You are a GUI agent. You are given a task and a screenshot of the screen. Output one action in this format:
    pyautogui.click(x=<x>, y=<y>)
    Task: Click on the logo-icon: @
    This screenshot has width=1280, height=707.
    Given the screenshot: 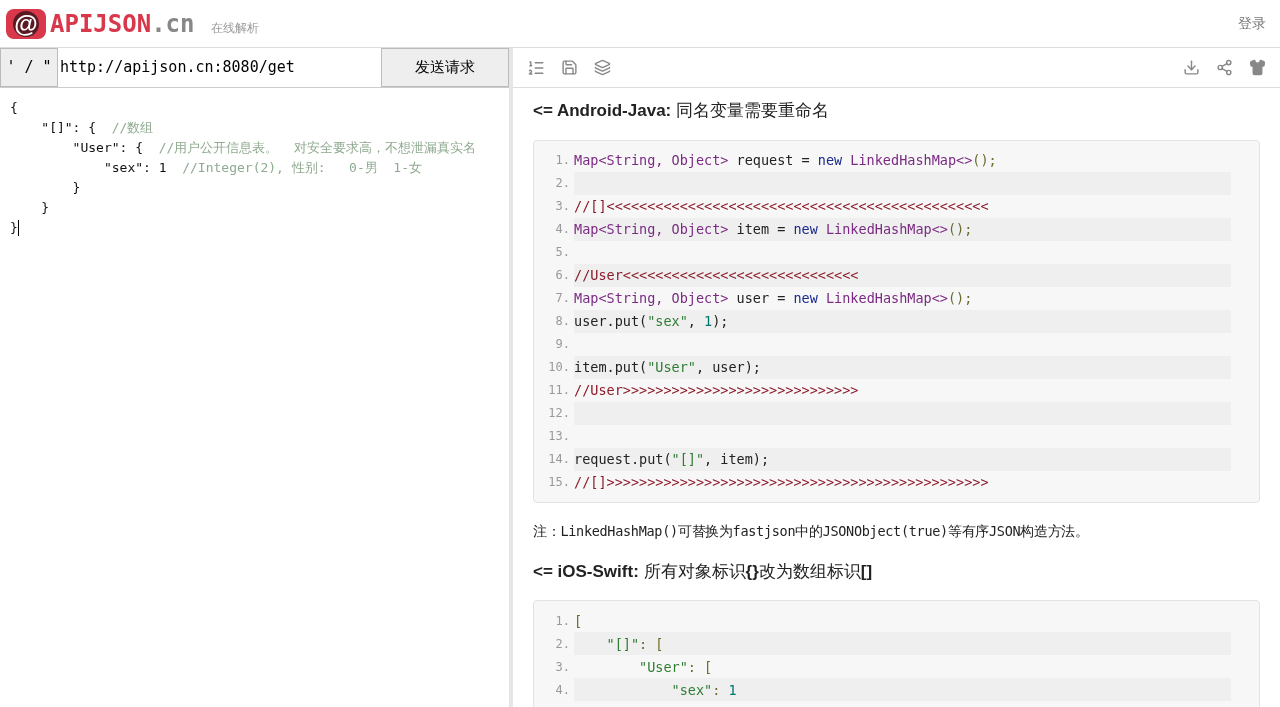 What is the action you would take?
    pyautogui.click(x=26, y=23)
    